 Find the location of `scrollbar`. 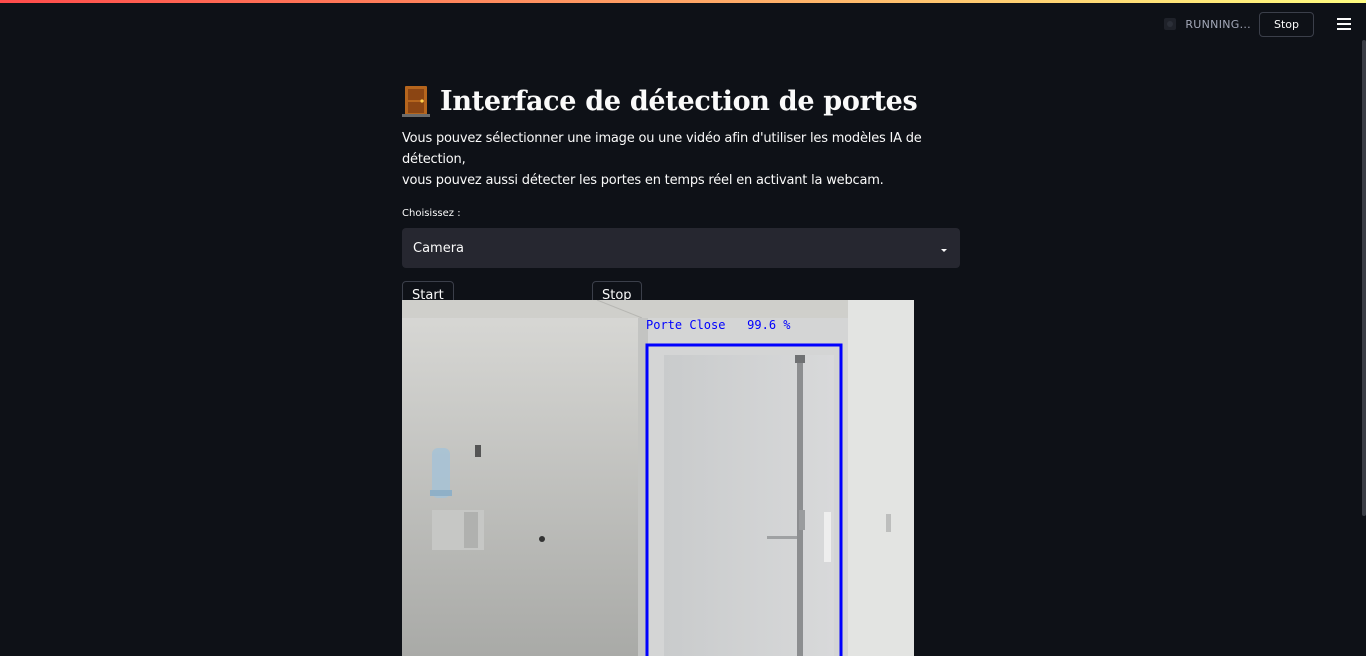

scrollbar is located at coordinates (1364, 278).